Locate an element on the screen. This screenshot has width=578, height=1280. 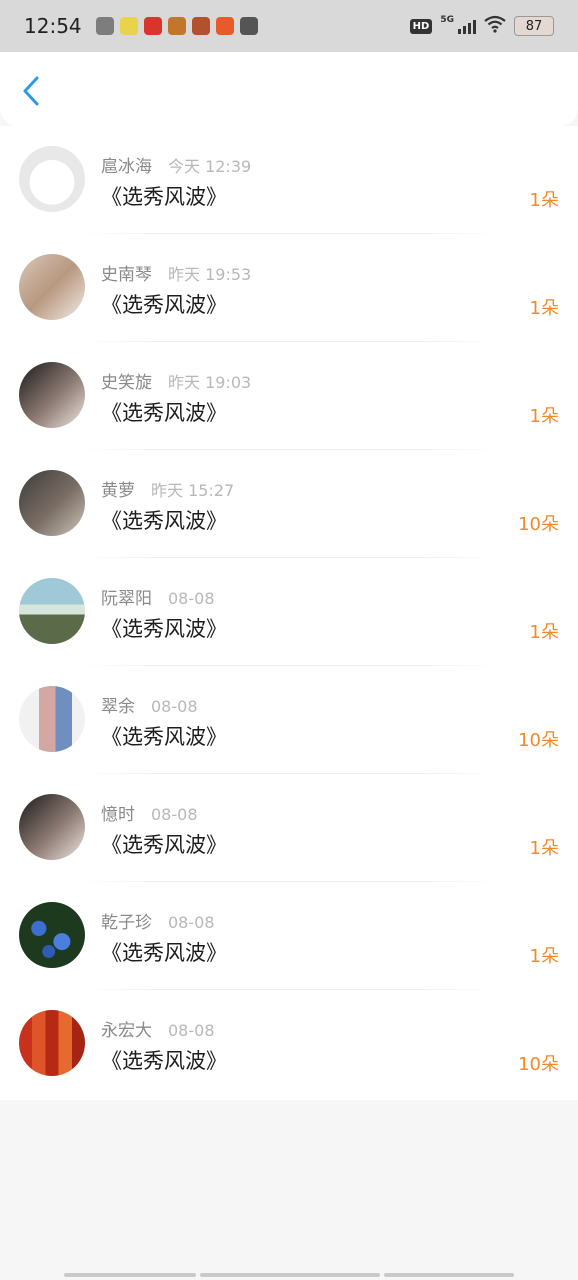
chevron-left-icon is located at coordinates (31, 91).